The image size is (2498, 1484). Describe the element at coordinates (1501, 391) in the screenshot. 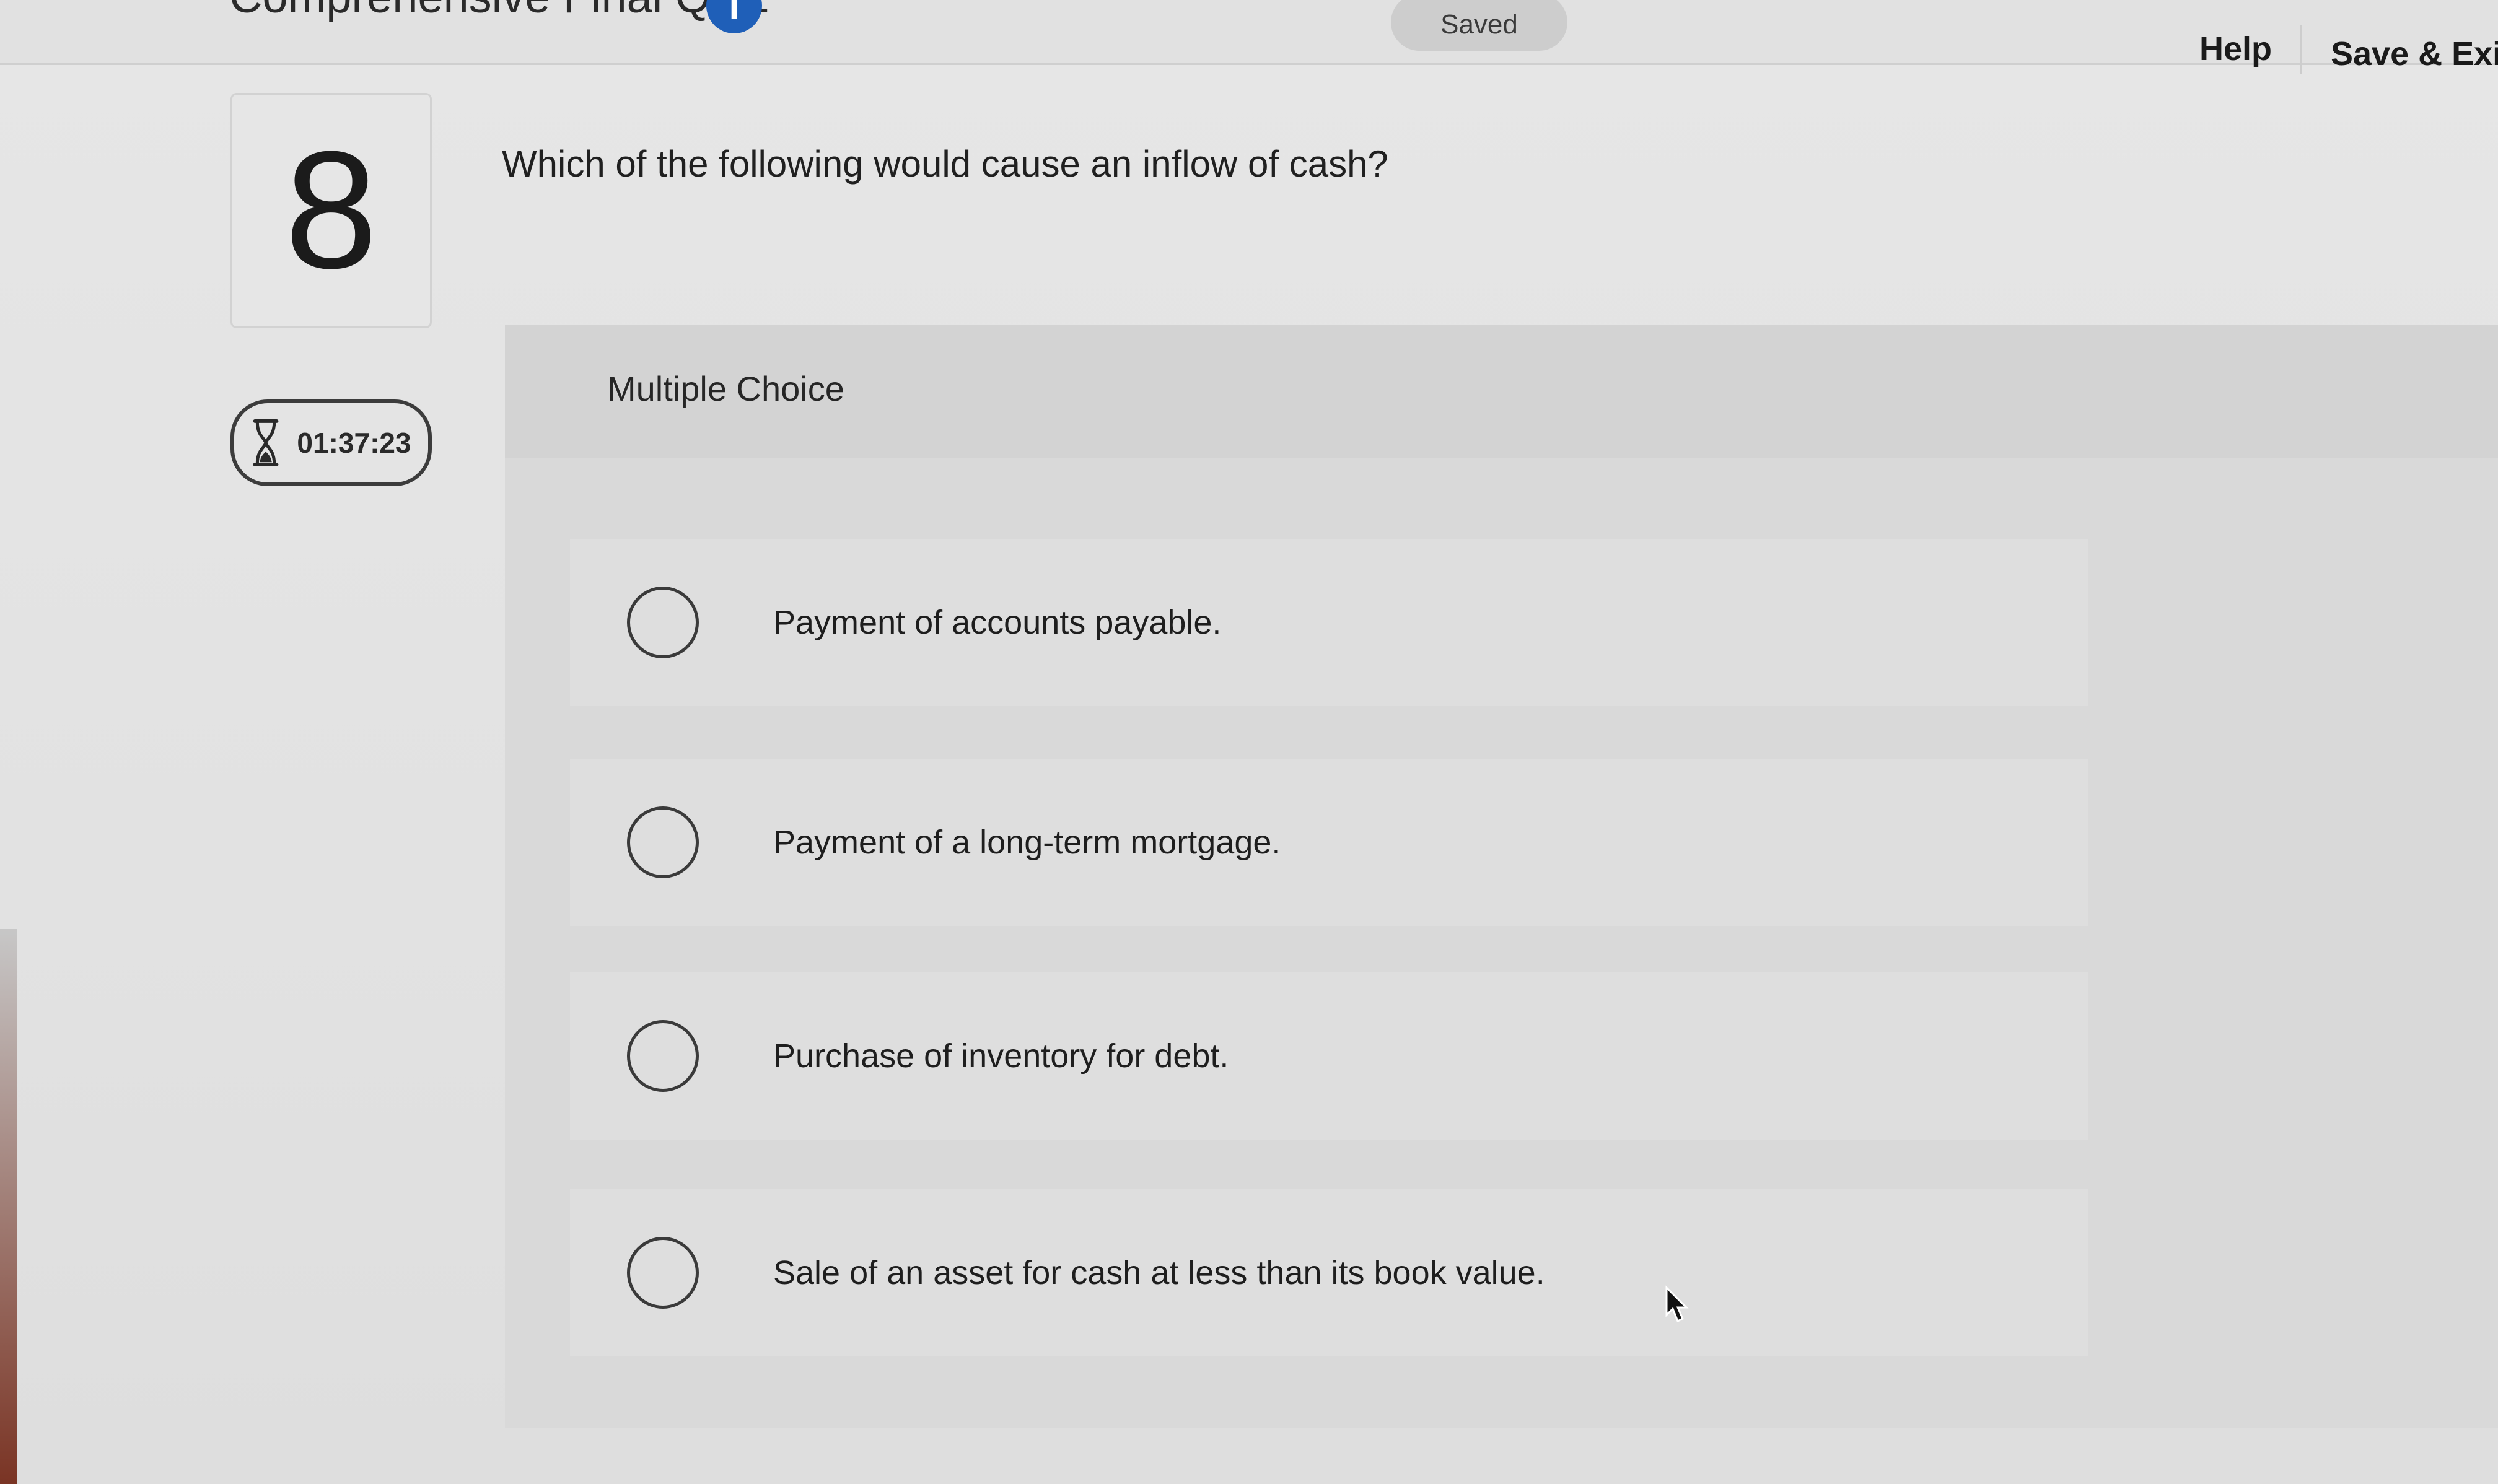

I see `answer-panel-header: Multiple Choice` at that location.